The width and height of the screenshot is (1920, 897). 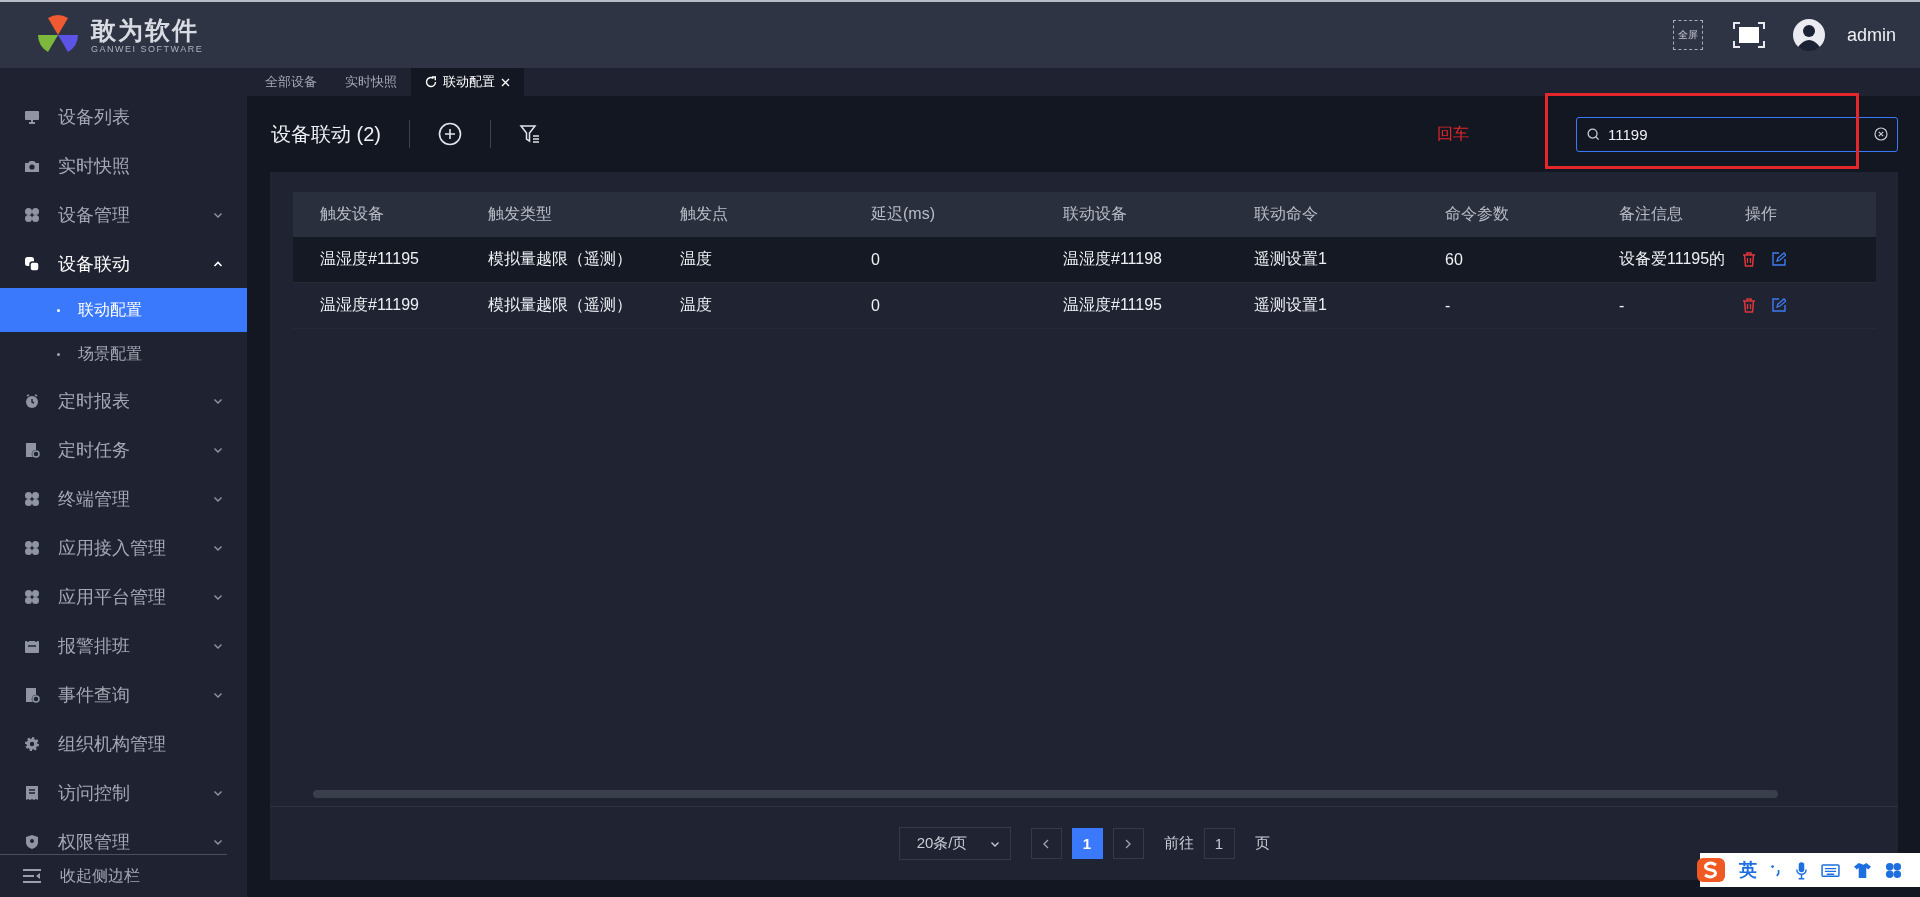 What do you see at coordinates (1262, 843) in the screenshot?
I see `page-suffix: 页` at bounding box center [1262, 843].